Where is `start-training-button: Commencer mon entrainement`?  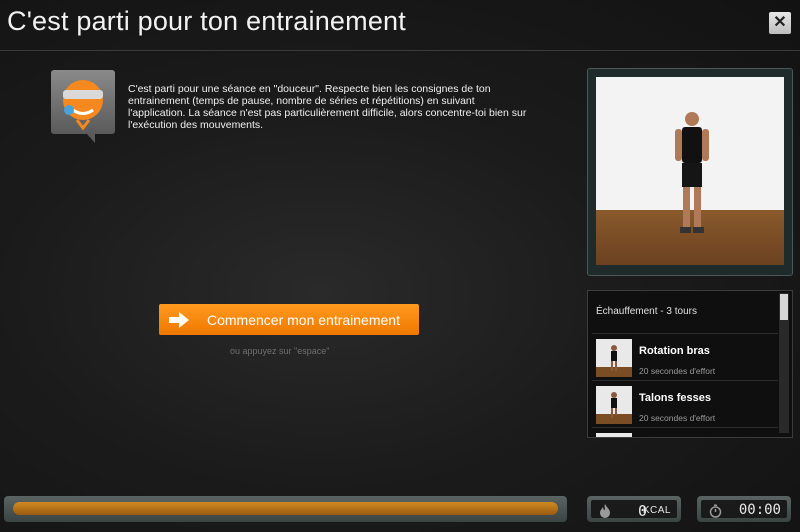 start-training-button: Commencer mon entrainement is located at coordinates (289, 319).